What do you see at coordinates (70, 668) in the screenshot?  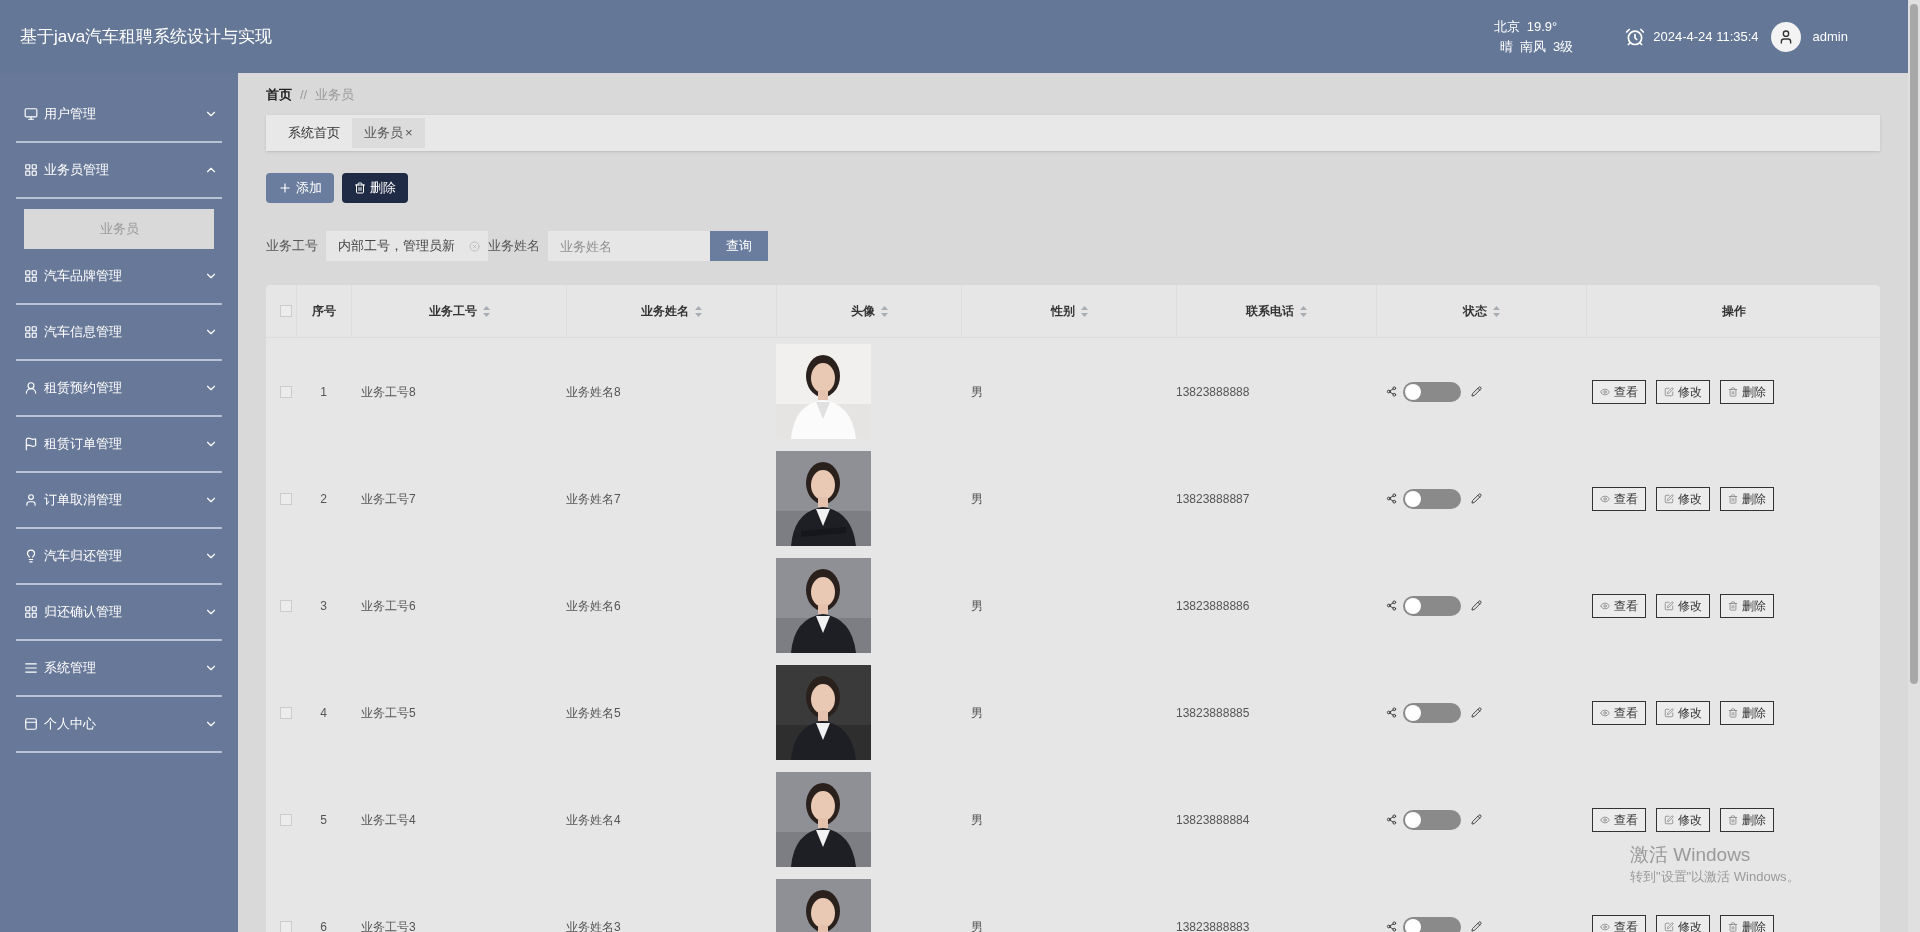 I see `sidebar-label: 系统管理` at bounding box center [70, 668].